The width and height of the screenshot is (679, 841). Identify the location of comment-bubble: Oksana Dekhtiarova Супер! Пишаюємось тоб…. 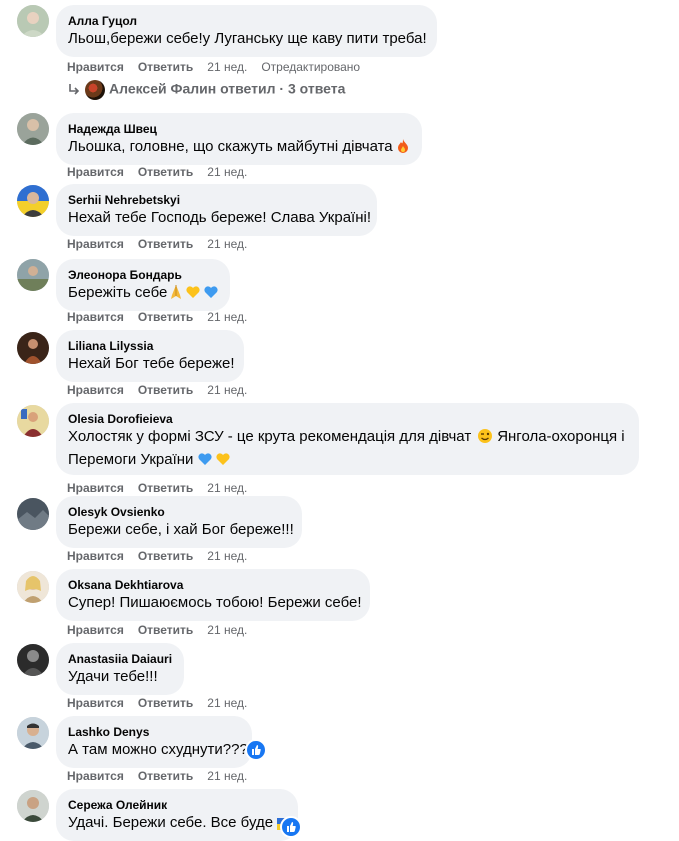
(213, 595).